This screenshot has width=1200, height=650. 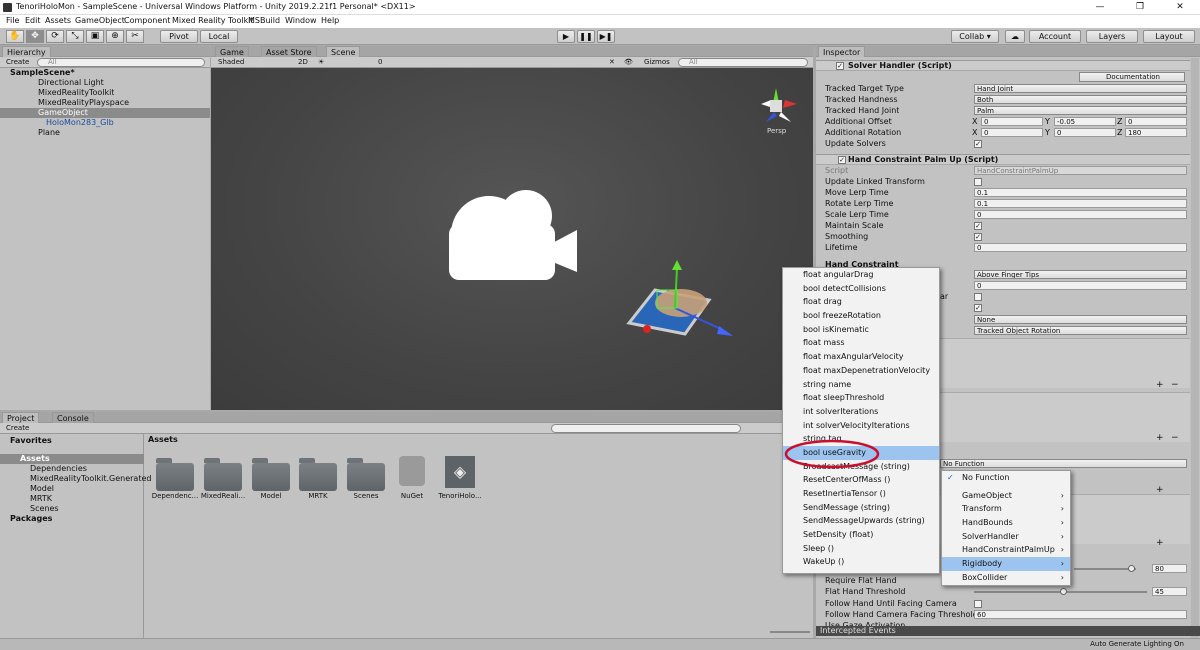 I want to click on option-checkbox-checked: ✓, so click(x=978, y=308).